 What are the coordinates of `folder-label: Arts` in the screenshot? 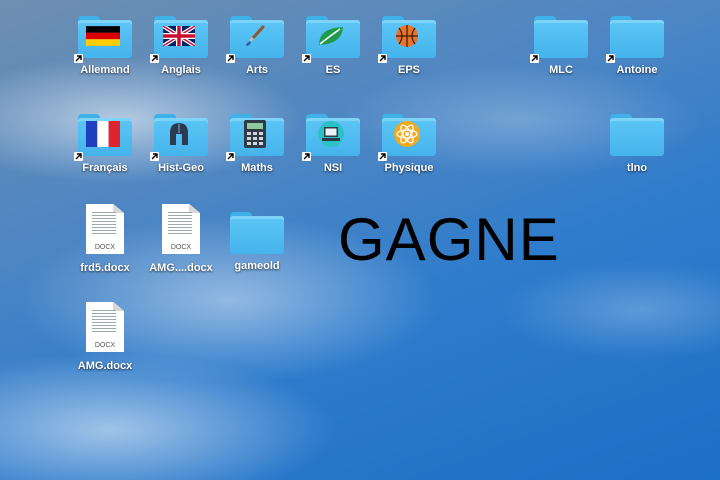 It's located at (256, 70).